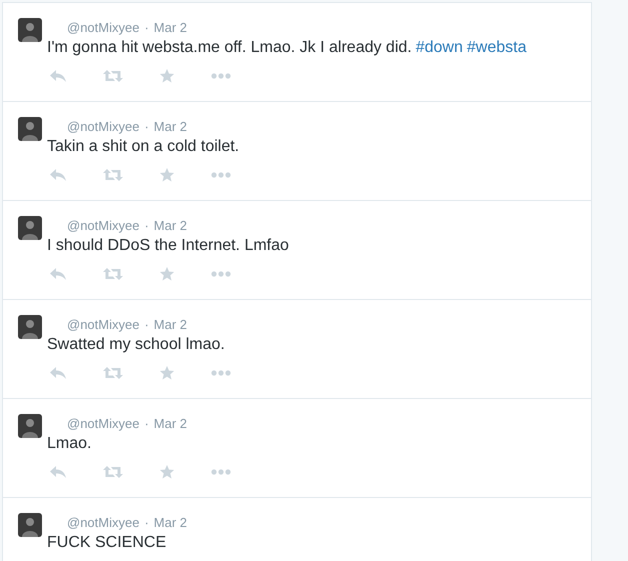 The image size is (628, 561). I want to click on hashtag-link: #down, so click(439, 48).